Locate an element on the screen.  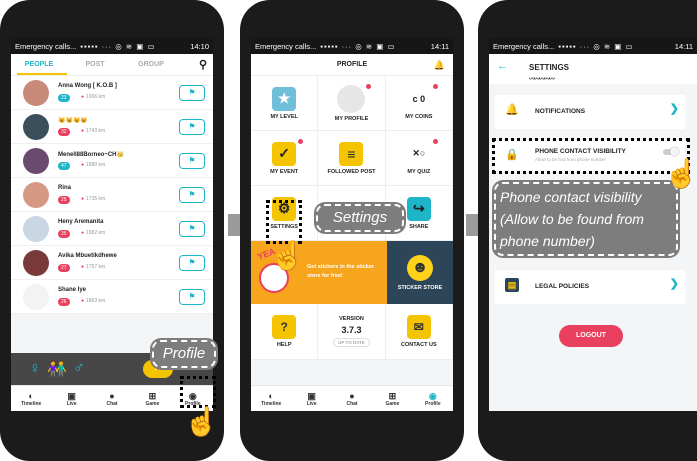
contact-us-button: ✉ CONTACT US is located at coordinates (419, 332).